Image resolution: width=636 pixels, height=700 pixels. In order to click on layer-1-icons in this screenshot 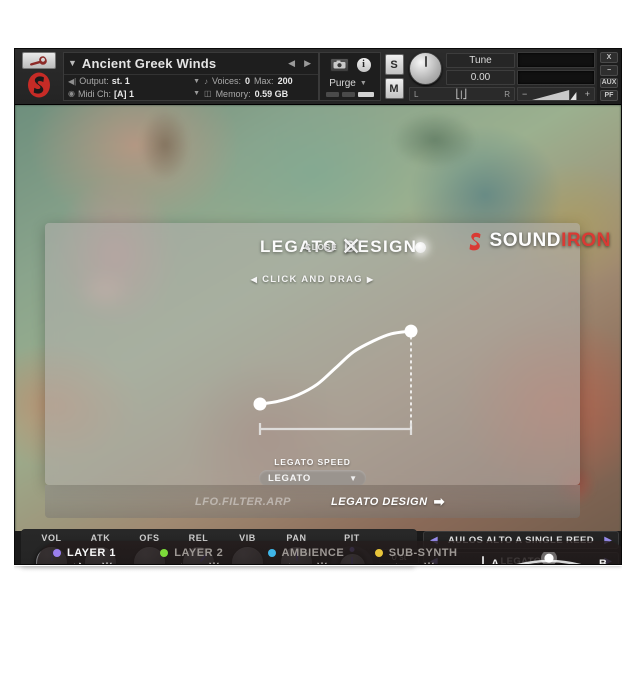, I will do `click(86, 562)`.